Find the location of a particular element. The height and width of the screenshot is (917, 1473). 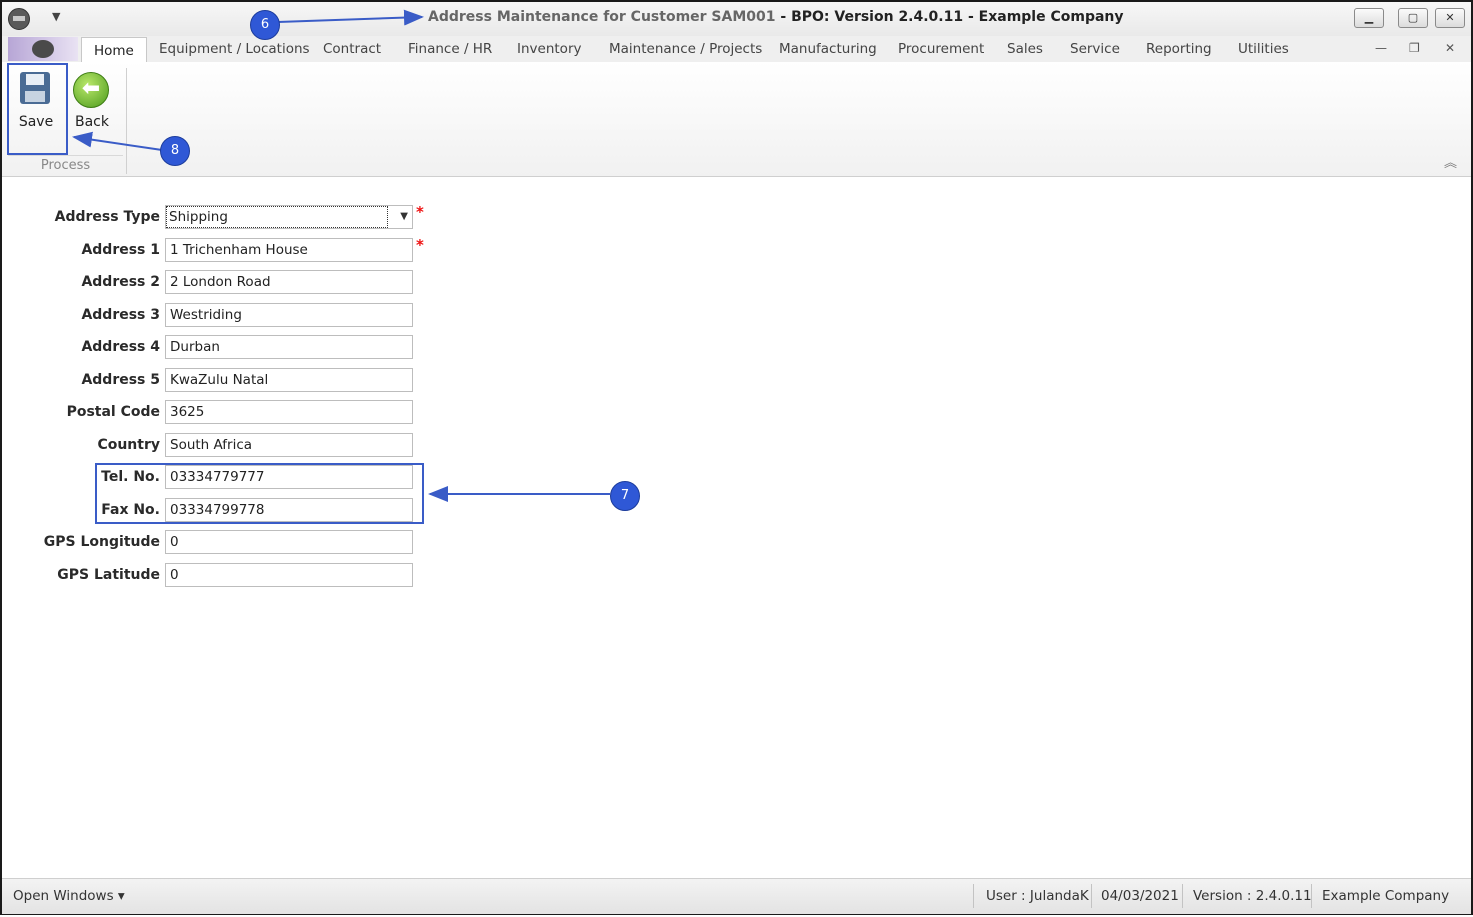

tab-utilities: Utilities is located at coordinates (1263, 49).